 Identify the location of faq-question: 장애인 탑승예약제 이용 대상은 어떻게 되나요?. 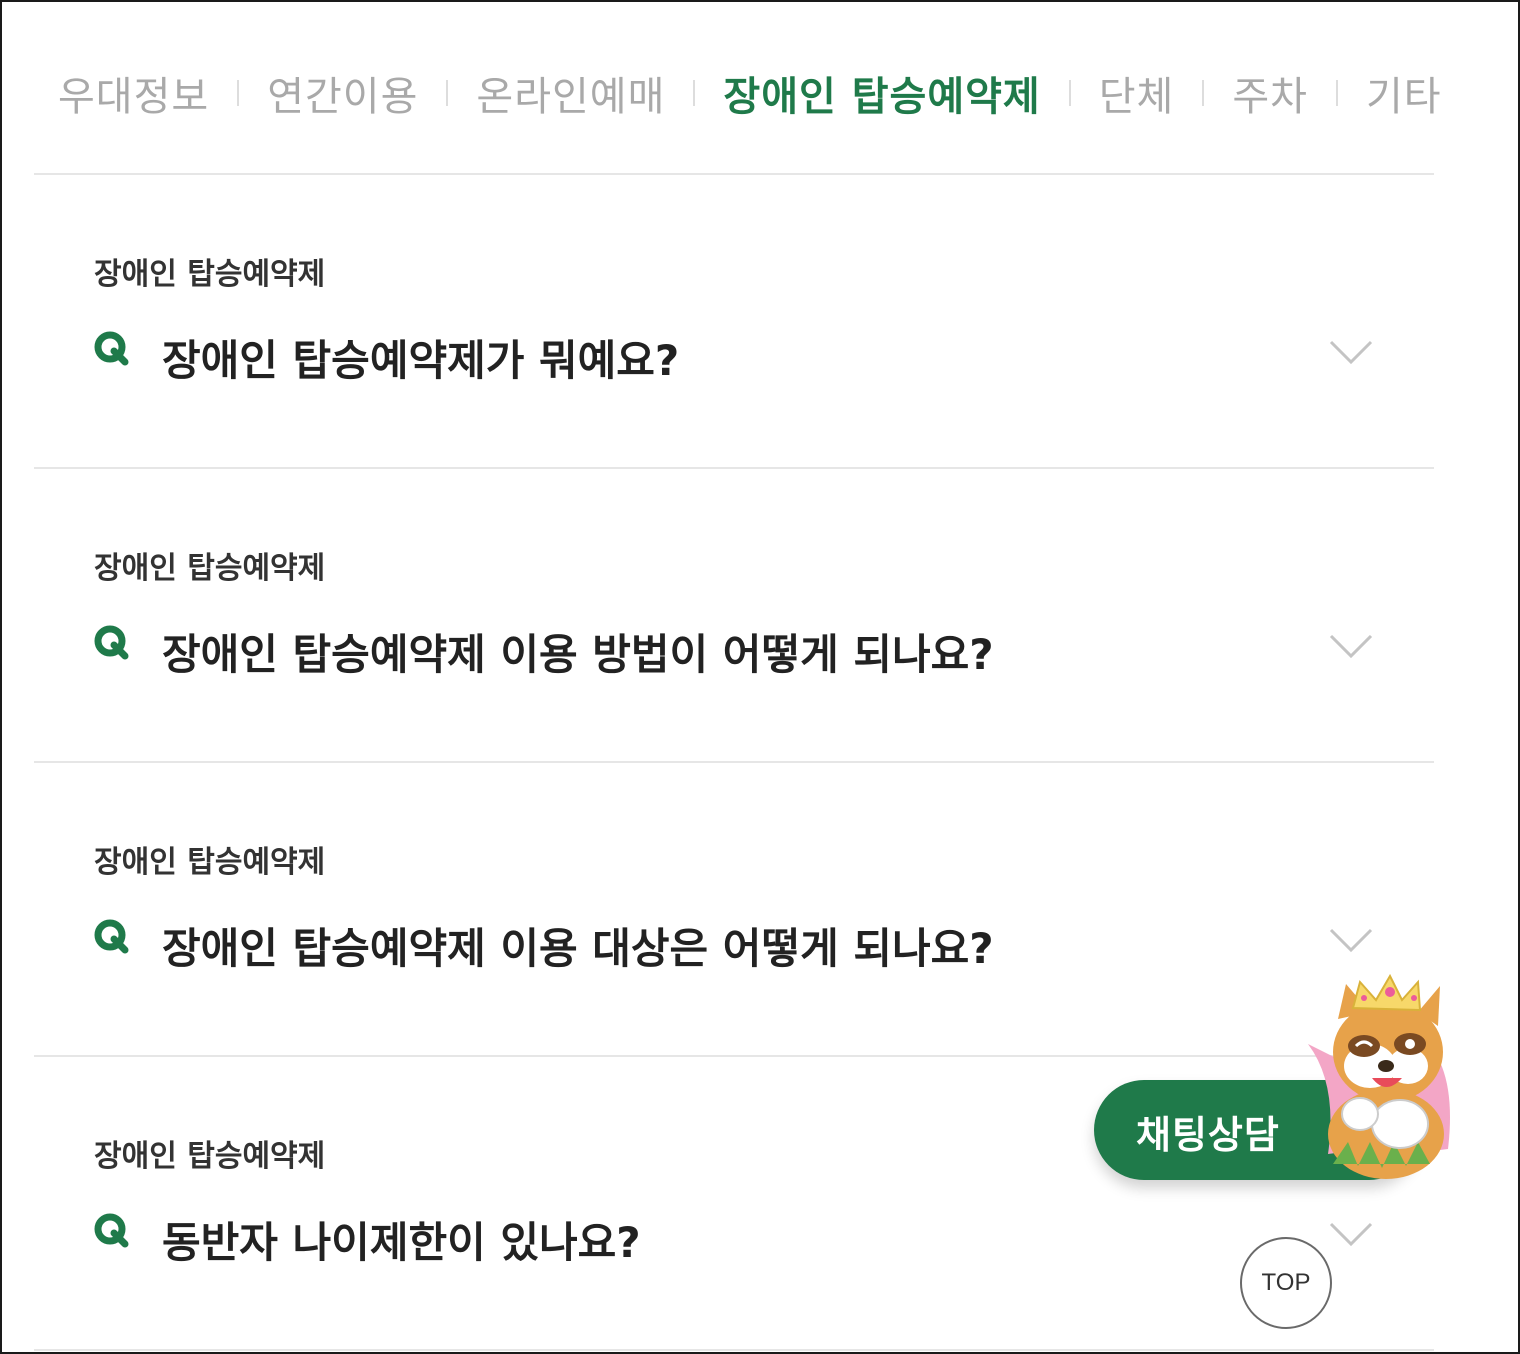
(578, 948).